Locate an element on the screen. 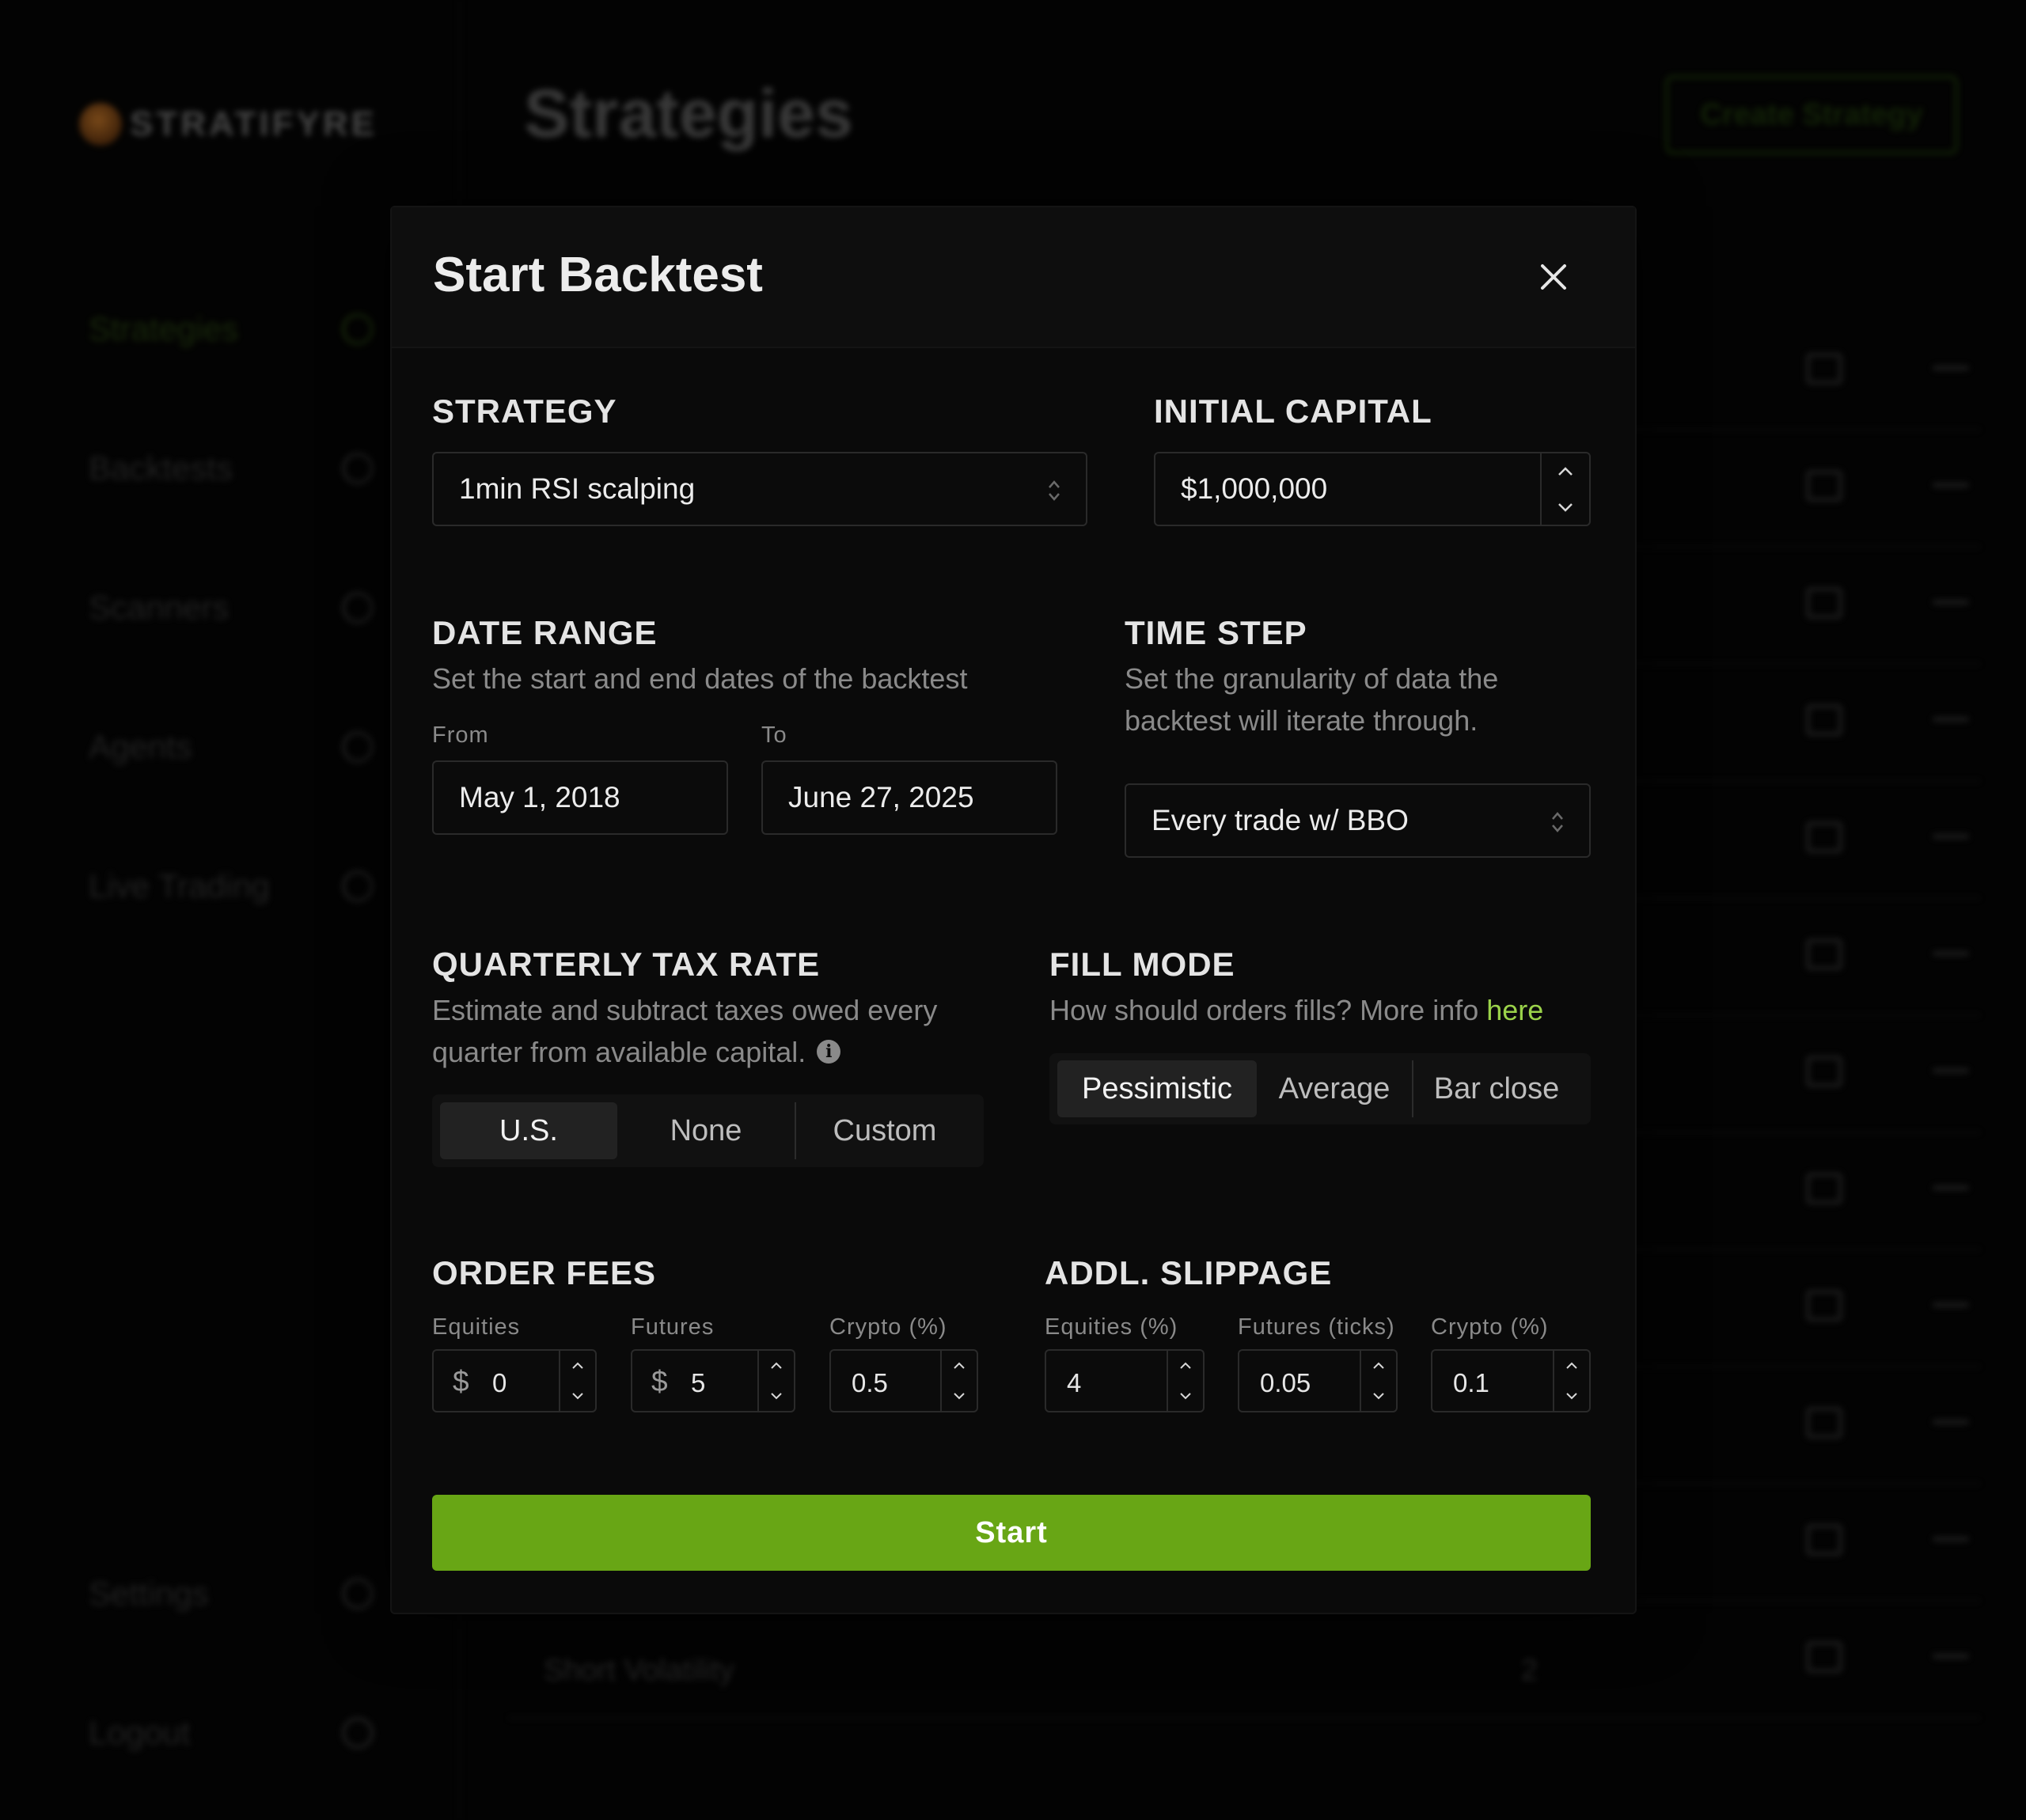 This screenshot has height=1820, width=2026. tax-rate-description-line2: quarter from available capital. i is located at coordinates (636, 1052).